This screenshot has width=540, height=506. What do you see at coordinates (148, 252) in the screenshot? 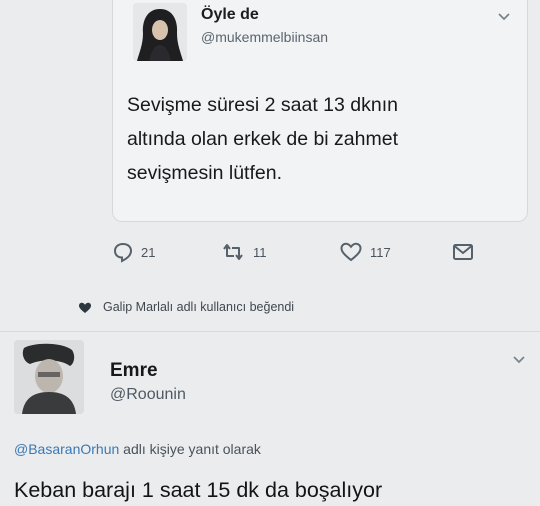
I see `reply-count: 21` at bounding box center [148, 252].